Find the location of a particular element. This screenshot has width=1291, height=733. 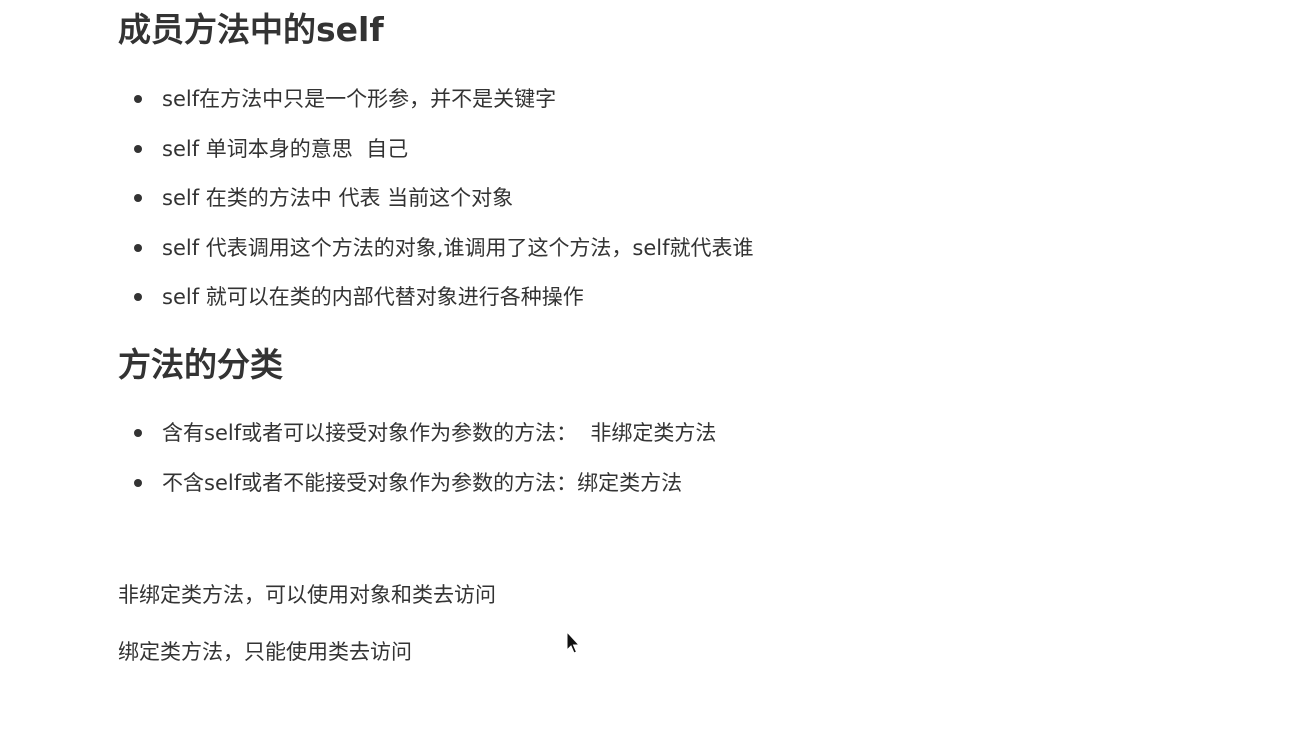

list-item: self 在类的方法中 代表 当前这个对象 is located at coordinates (444, 204).